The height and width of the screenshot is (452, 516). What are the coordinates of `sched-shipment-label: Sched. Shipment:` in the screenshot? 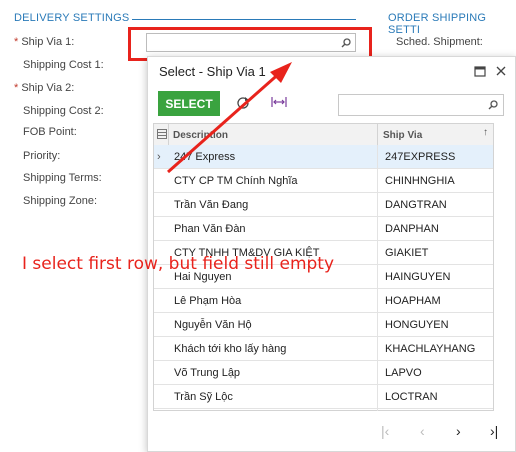 It's located at (439, 42).